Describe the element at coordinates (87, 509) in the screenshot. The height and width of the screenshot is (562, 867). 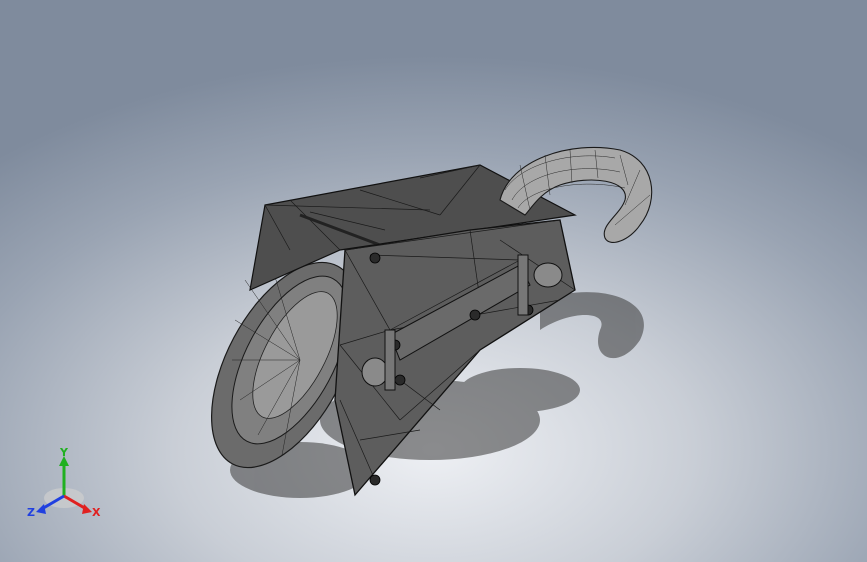
I see `x-arrow-icon` at that location.